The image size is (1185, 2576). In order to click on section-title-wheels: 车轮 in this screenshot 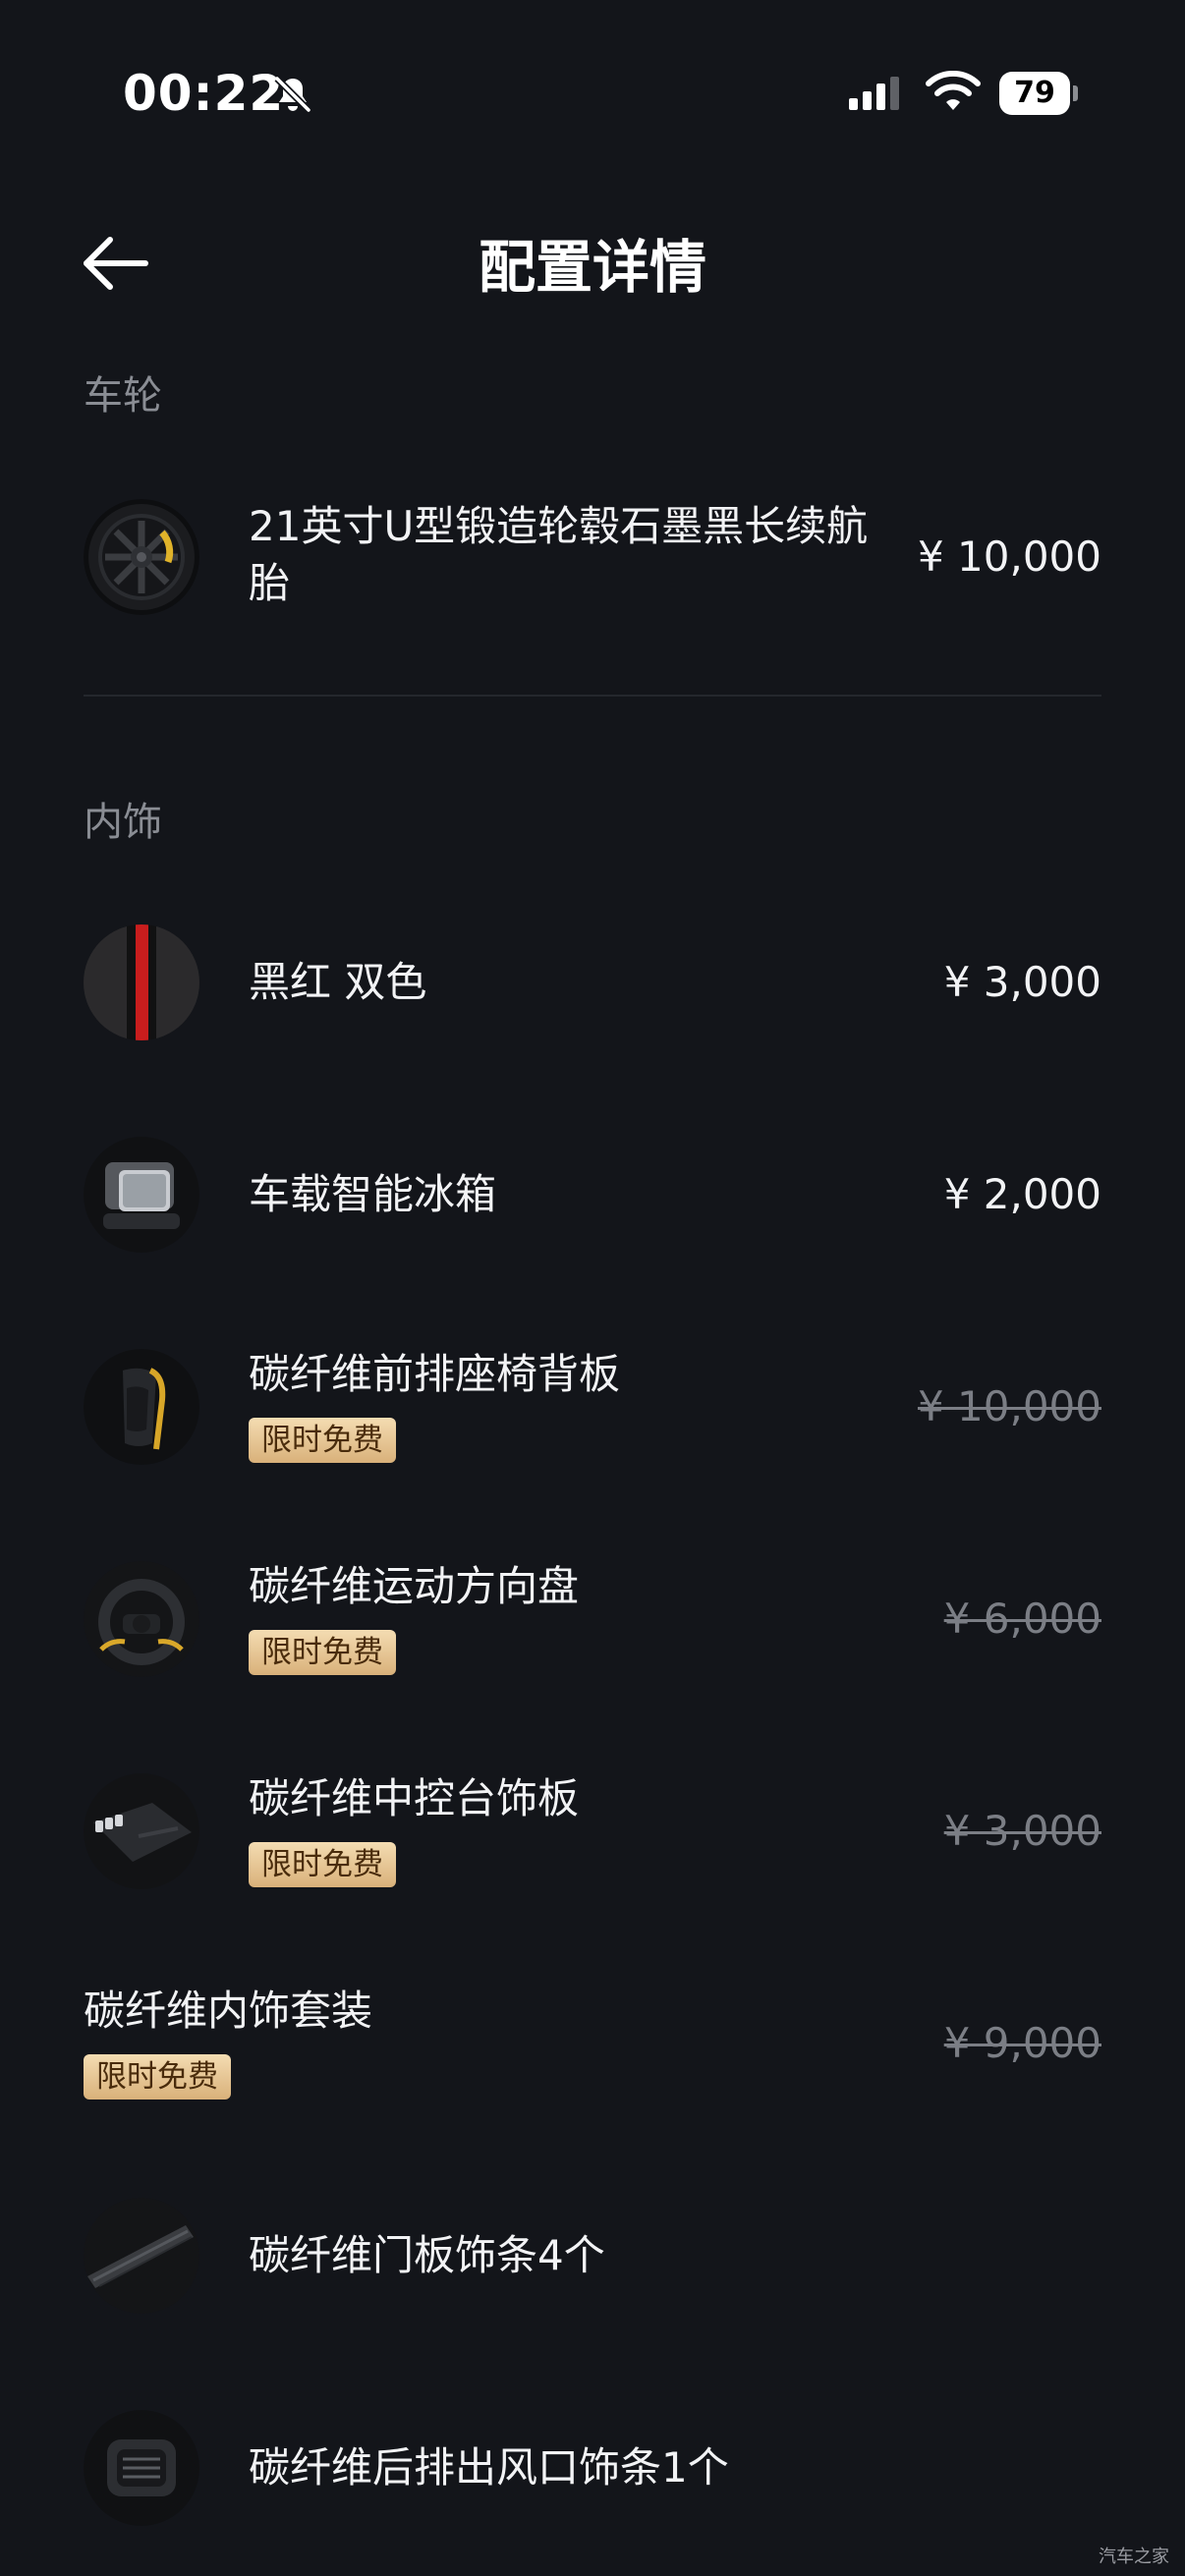, I will do `click(123, 396)`.